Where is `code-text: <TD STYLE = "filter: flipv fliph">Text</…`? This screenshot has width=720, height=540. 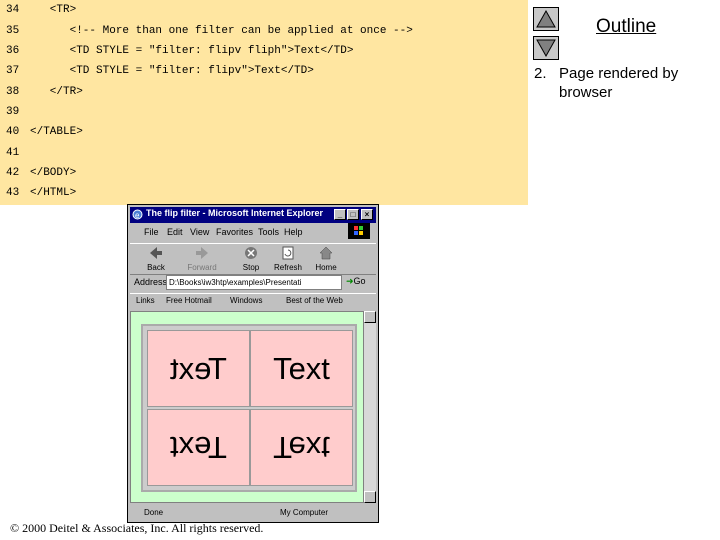
code-text: <TD STYLE = "filter: flipv fliph">Text</… is located at coordinates (192, 51).